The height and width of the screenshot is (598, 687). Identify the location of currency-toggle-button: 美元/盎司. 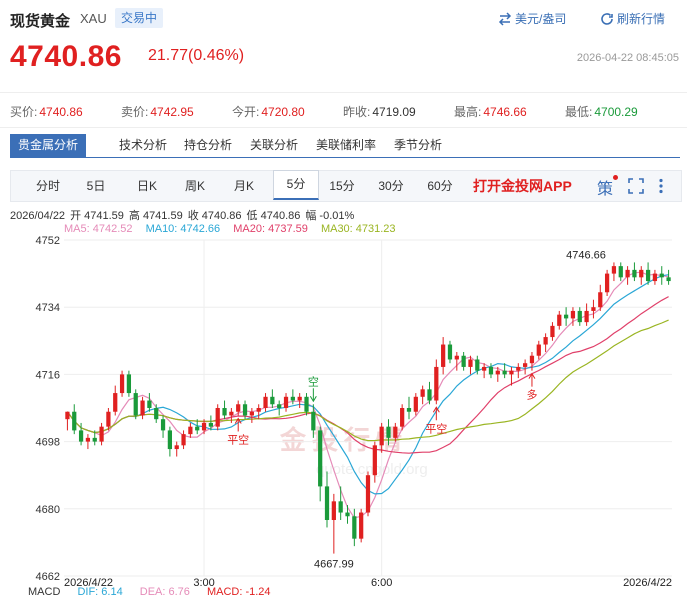
(532, 18).